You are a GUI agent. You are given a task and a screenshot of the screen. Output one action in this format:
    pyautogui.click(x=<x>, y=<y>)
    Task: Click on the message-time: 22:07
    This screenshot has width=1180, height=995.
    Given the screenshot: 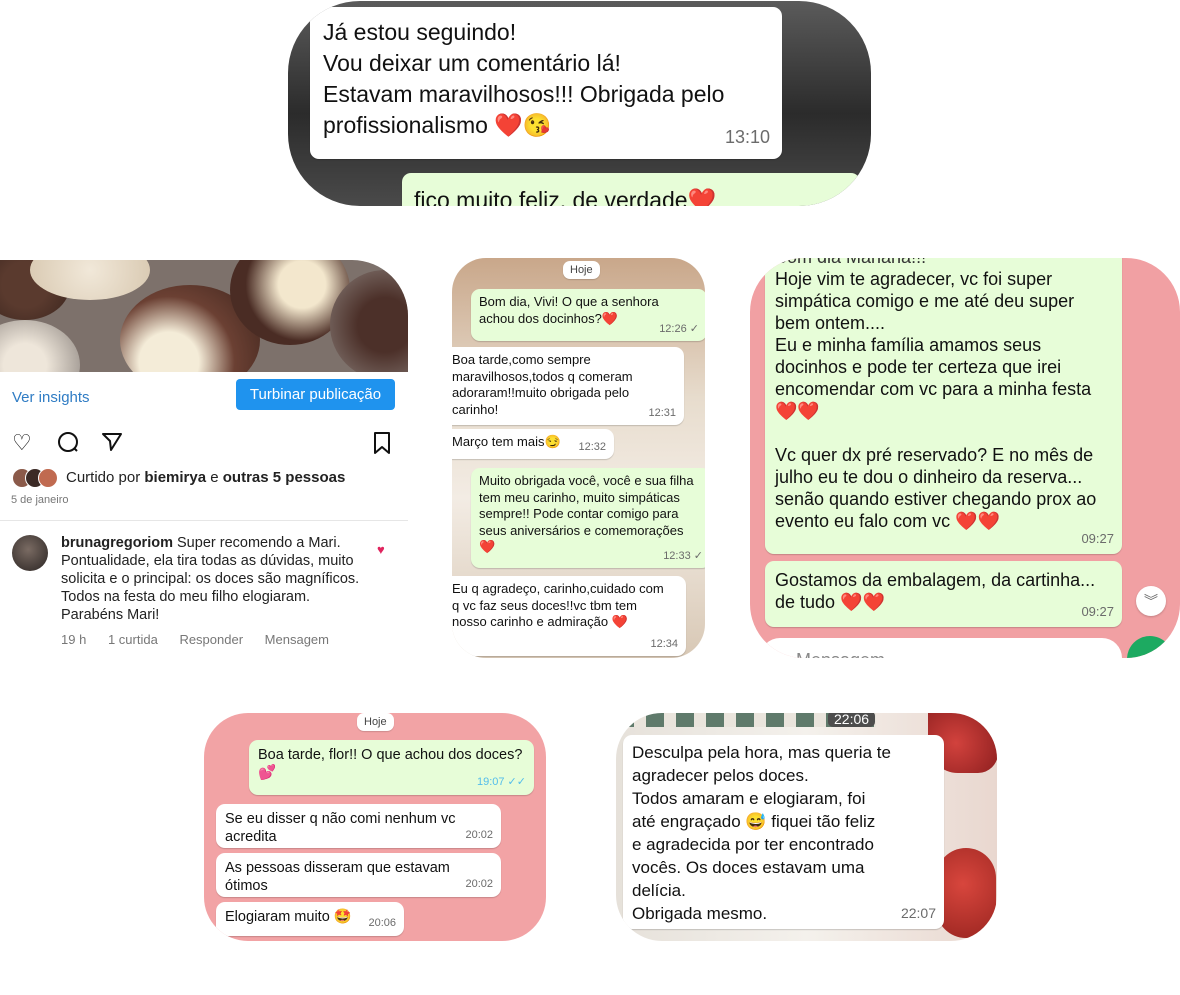 What is the action you would take?
    pyautogui.click(x=918, y=913)
    